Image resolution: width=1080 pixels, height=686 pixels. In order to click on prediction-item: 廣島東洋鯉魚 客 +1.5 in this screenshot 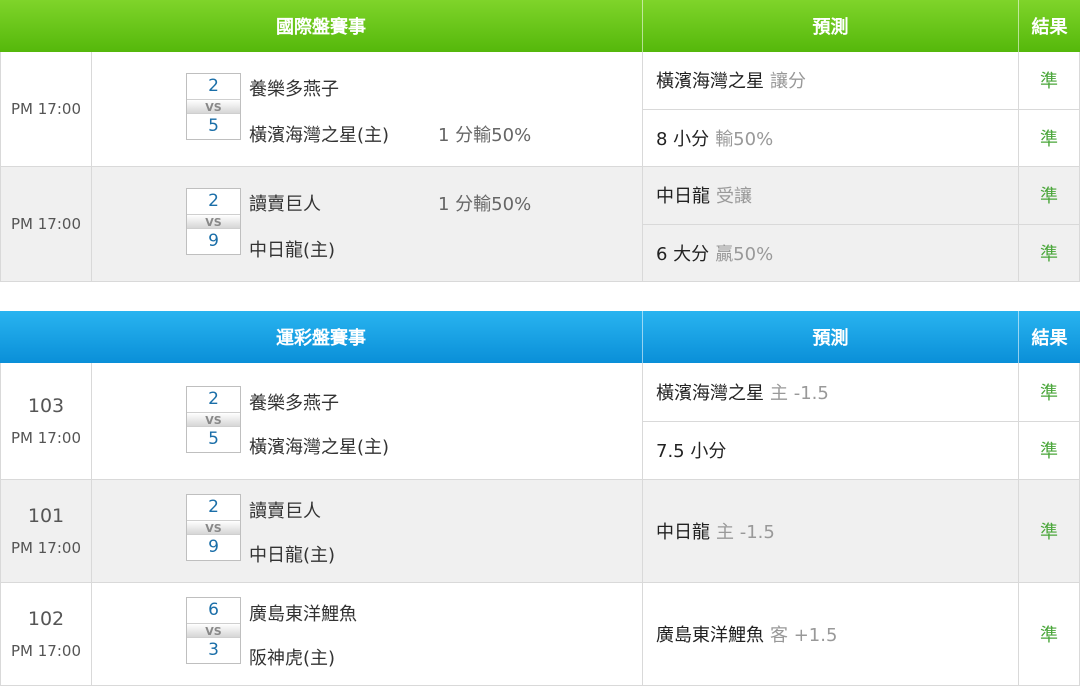, I will do `click(830, 634)`.